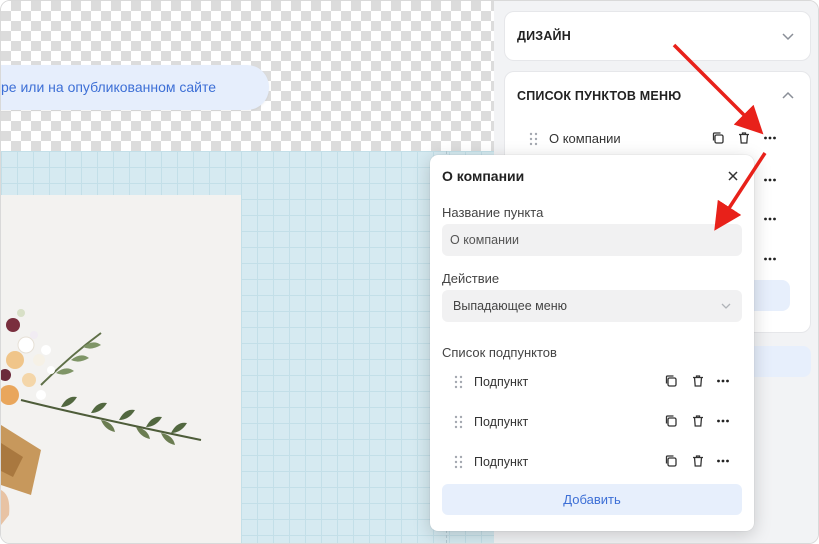 The width and height of the screenshot is (819, 544). What do you see at coordinates (135, 87) in the screenshot?
I see `hint-banner: ре или на опубликованном сайте` at bounding box center [135, 87].